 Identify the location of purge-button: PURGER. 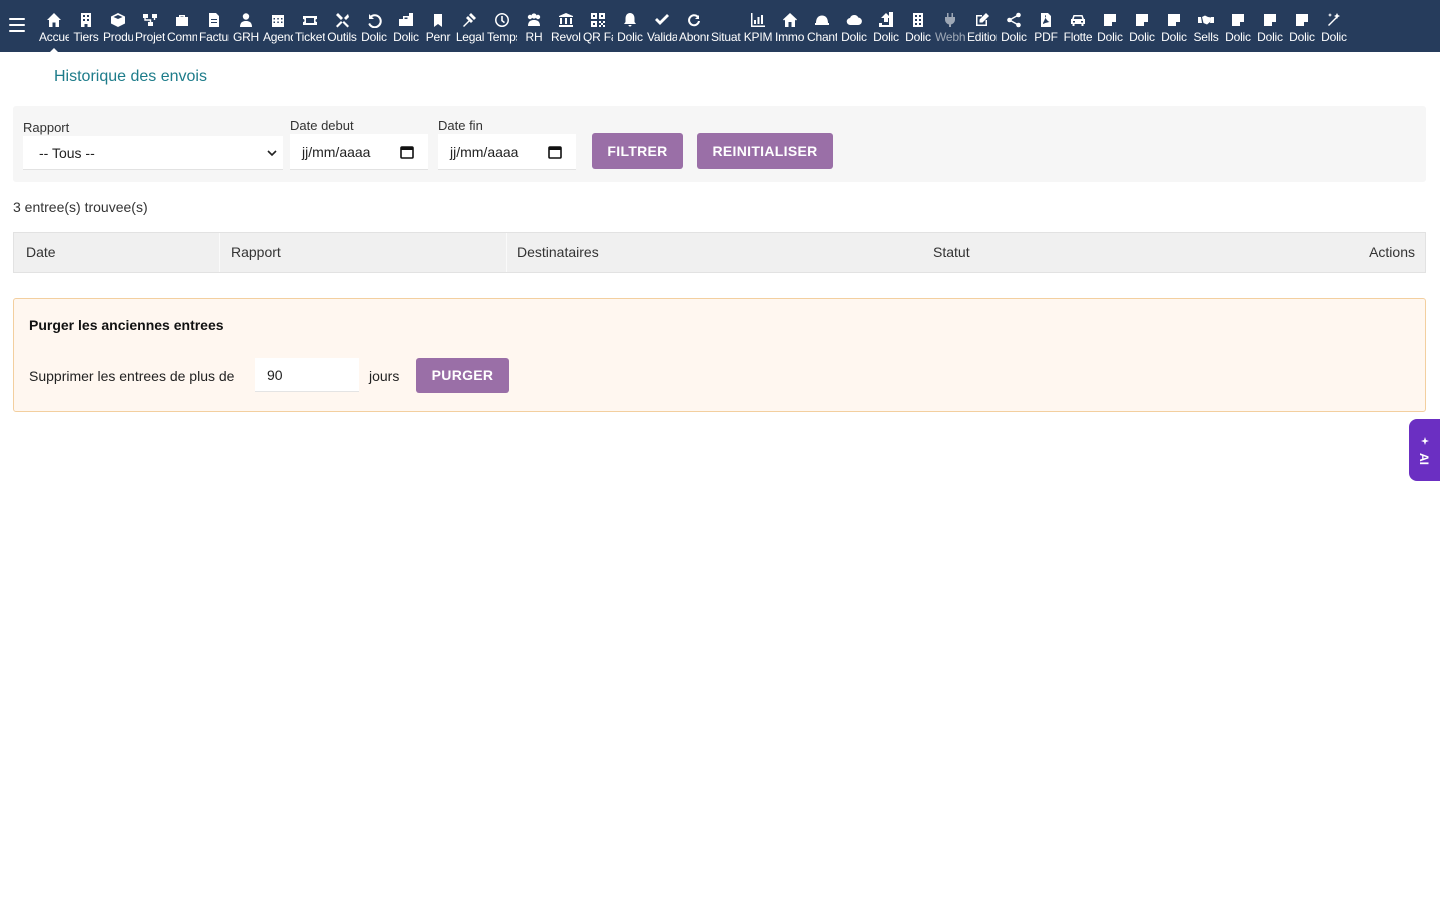
(462, 375).